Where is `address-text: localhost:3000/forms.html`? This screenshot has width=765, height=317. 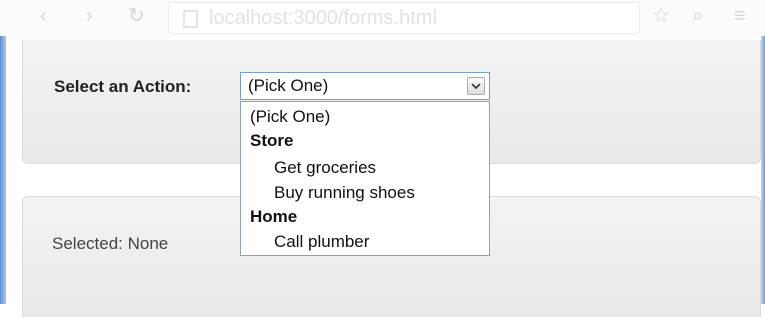 address-text: localhost:3000/forms.html is located at coordinates (323, 18).